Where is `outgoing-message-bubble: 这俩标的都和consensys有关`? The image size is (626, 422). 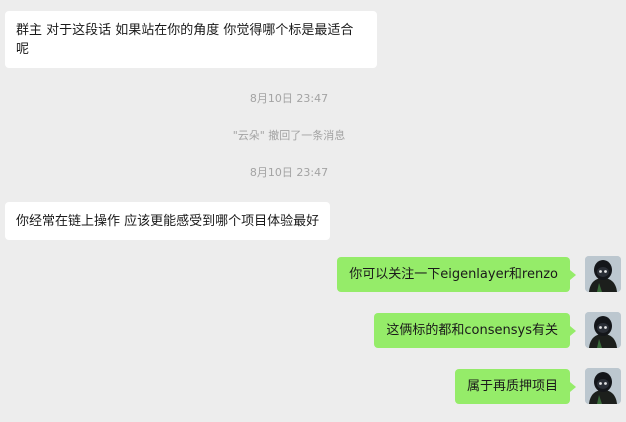
outgoing-message-bubble: 这俩标的都和consensys有关 is located at coordinates (475, 330).